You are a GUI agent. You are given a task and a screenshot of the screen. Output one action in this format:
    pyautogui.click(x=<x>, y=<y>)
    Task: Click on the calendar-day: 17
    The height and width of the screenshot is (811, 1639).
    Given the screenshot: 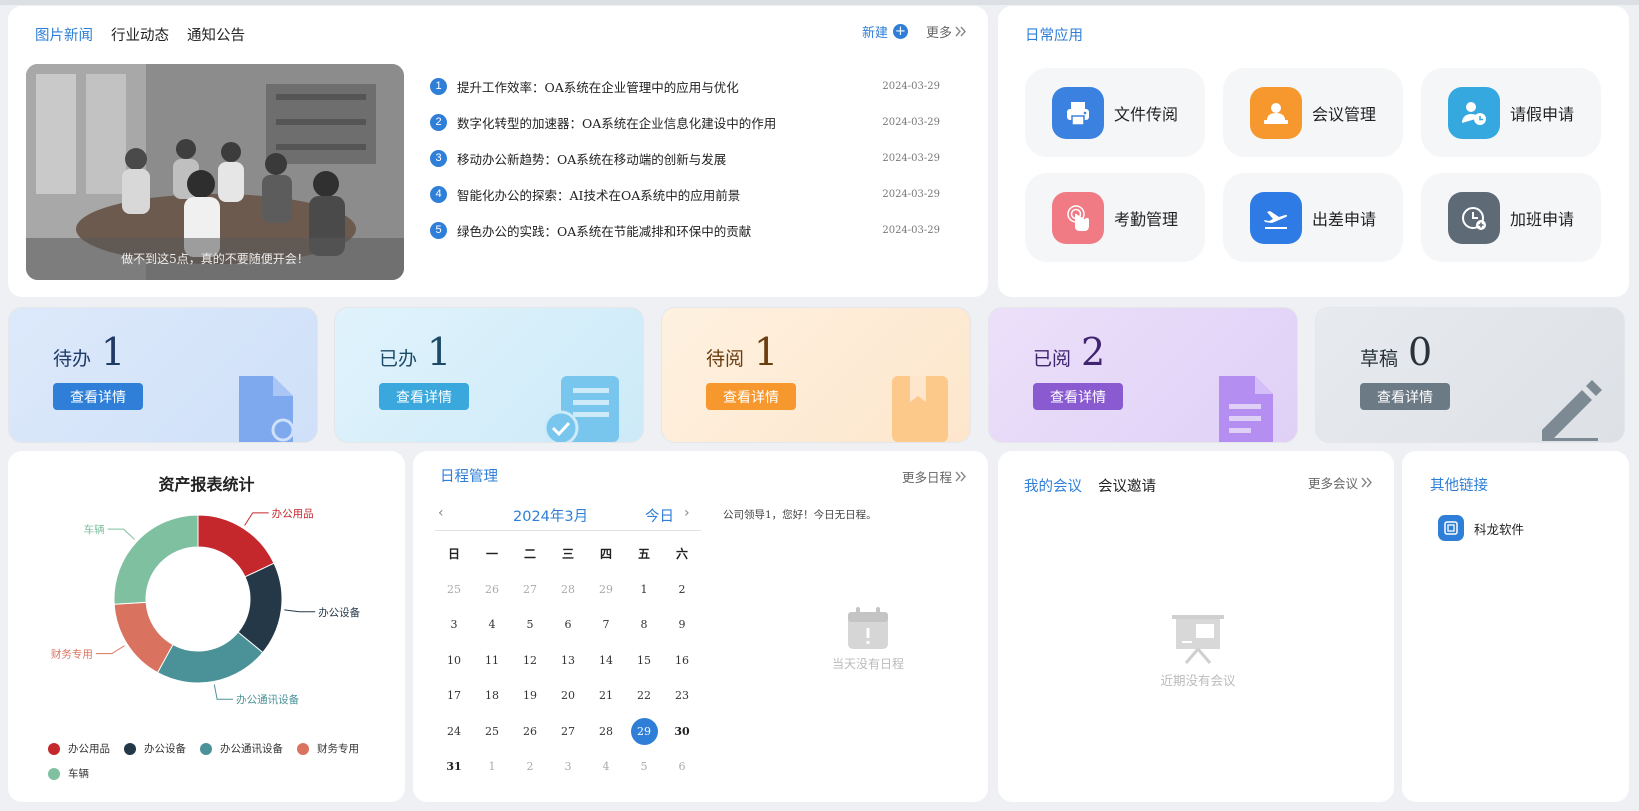 What is the action you would take?
    pyautogui.click(x=454, y=695)
    